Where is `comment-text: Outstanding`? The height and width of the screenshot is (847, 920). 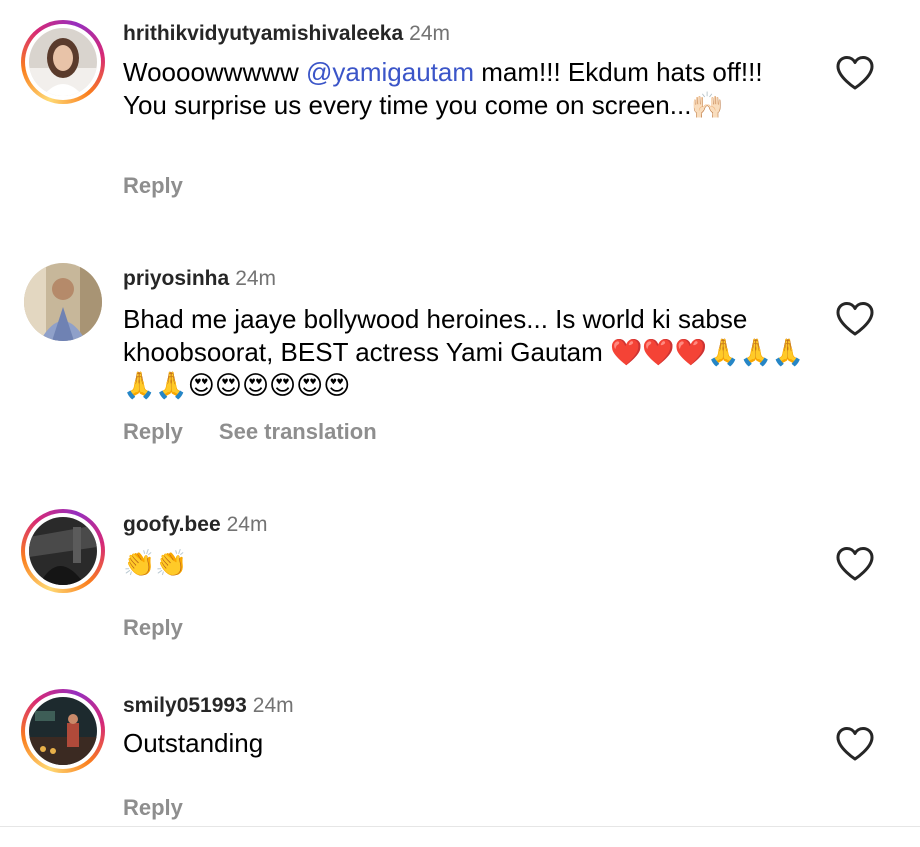 comment-text: Outstanding is located at coordinates (193, 743).